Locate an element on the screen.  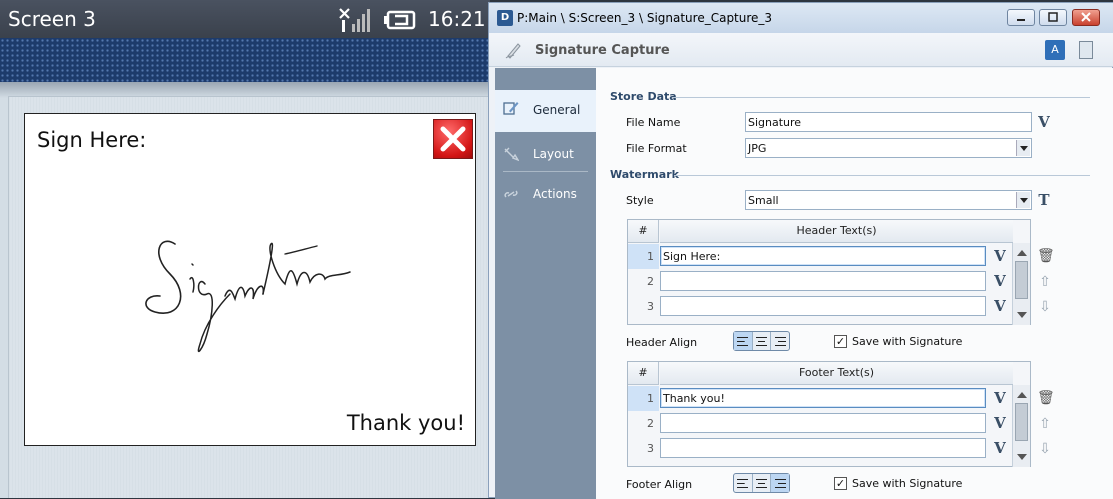
device-screen-title: Screen 3 is located at coordinates (52, 19).